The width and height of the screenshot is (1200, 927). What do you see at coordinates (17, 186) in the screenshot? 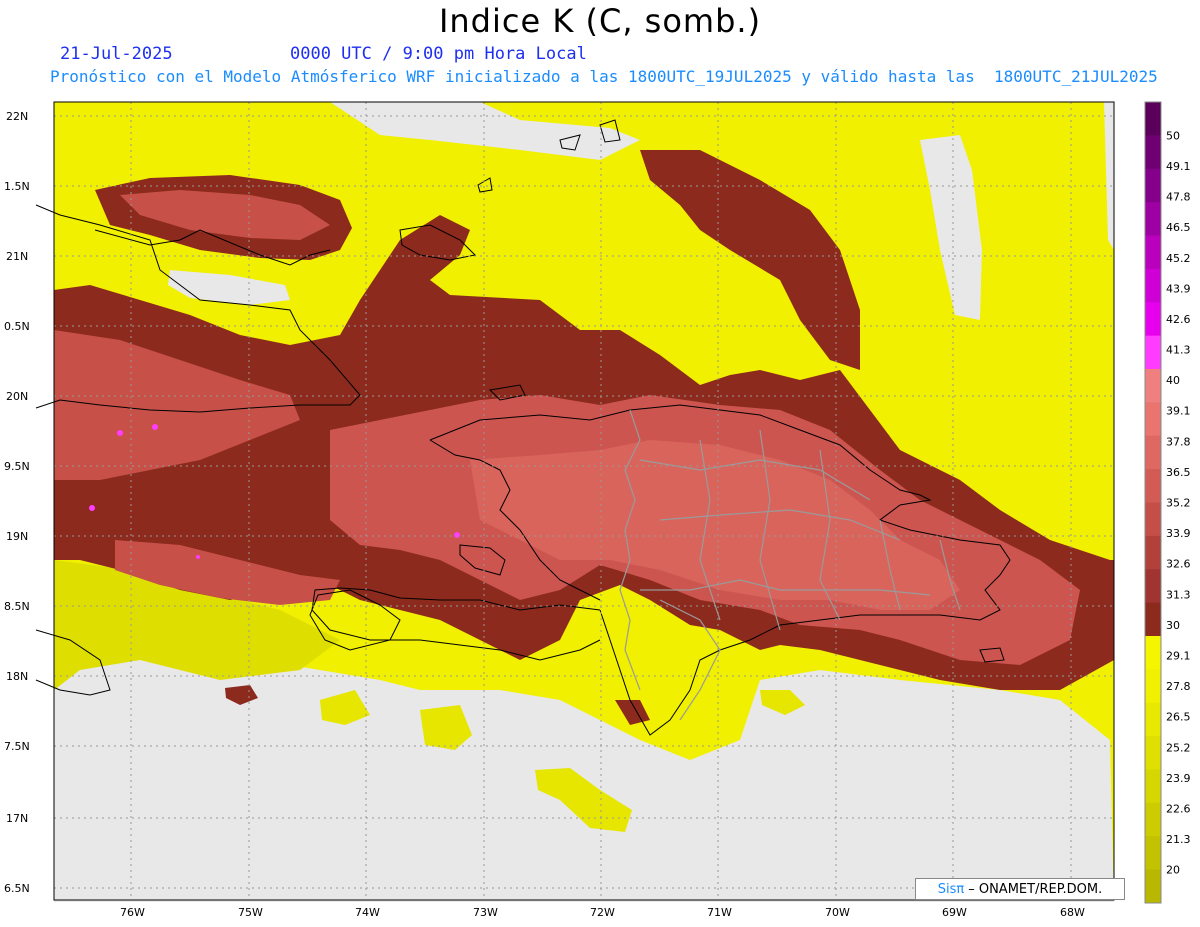
I see `lat-label: 1.5N` at bounding box center [17, 186].